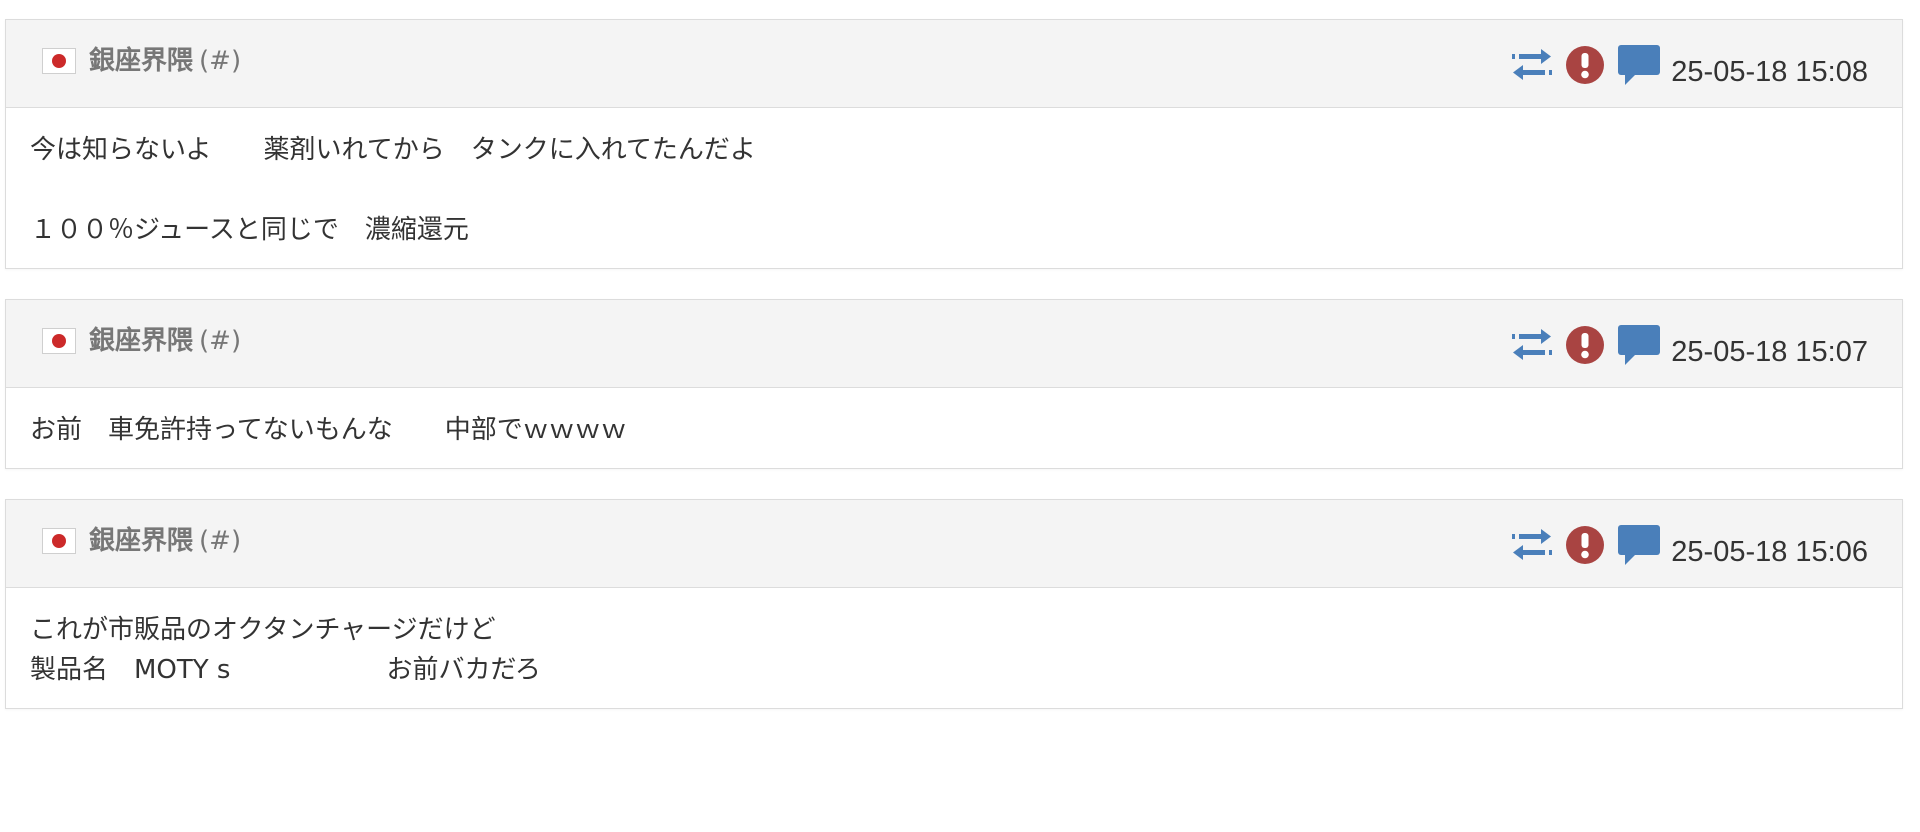  I want to click on post-text-line: これが市販品のオクタンチャージだけど, so click(263, 630).